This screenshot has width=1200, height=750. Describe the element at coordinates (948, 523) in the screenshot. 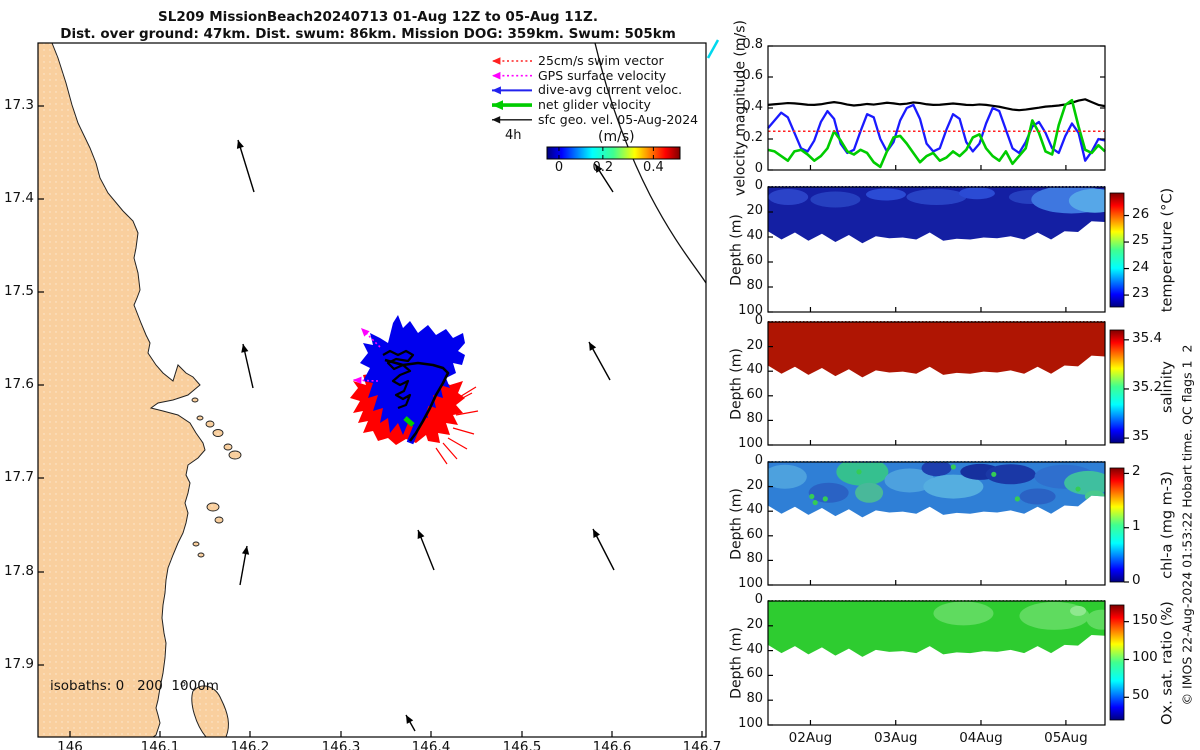

I see `section-panel-chl-a` at that location.